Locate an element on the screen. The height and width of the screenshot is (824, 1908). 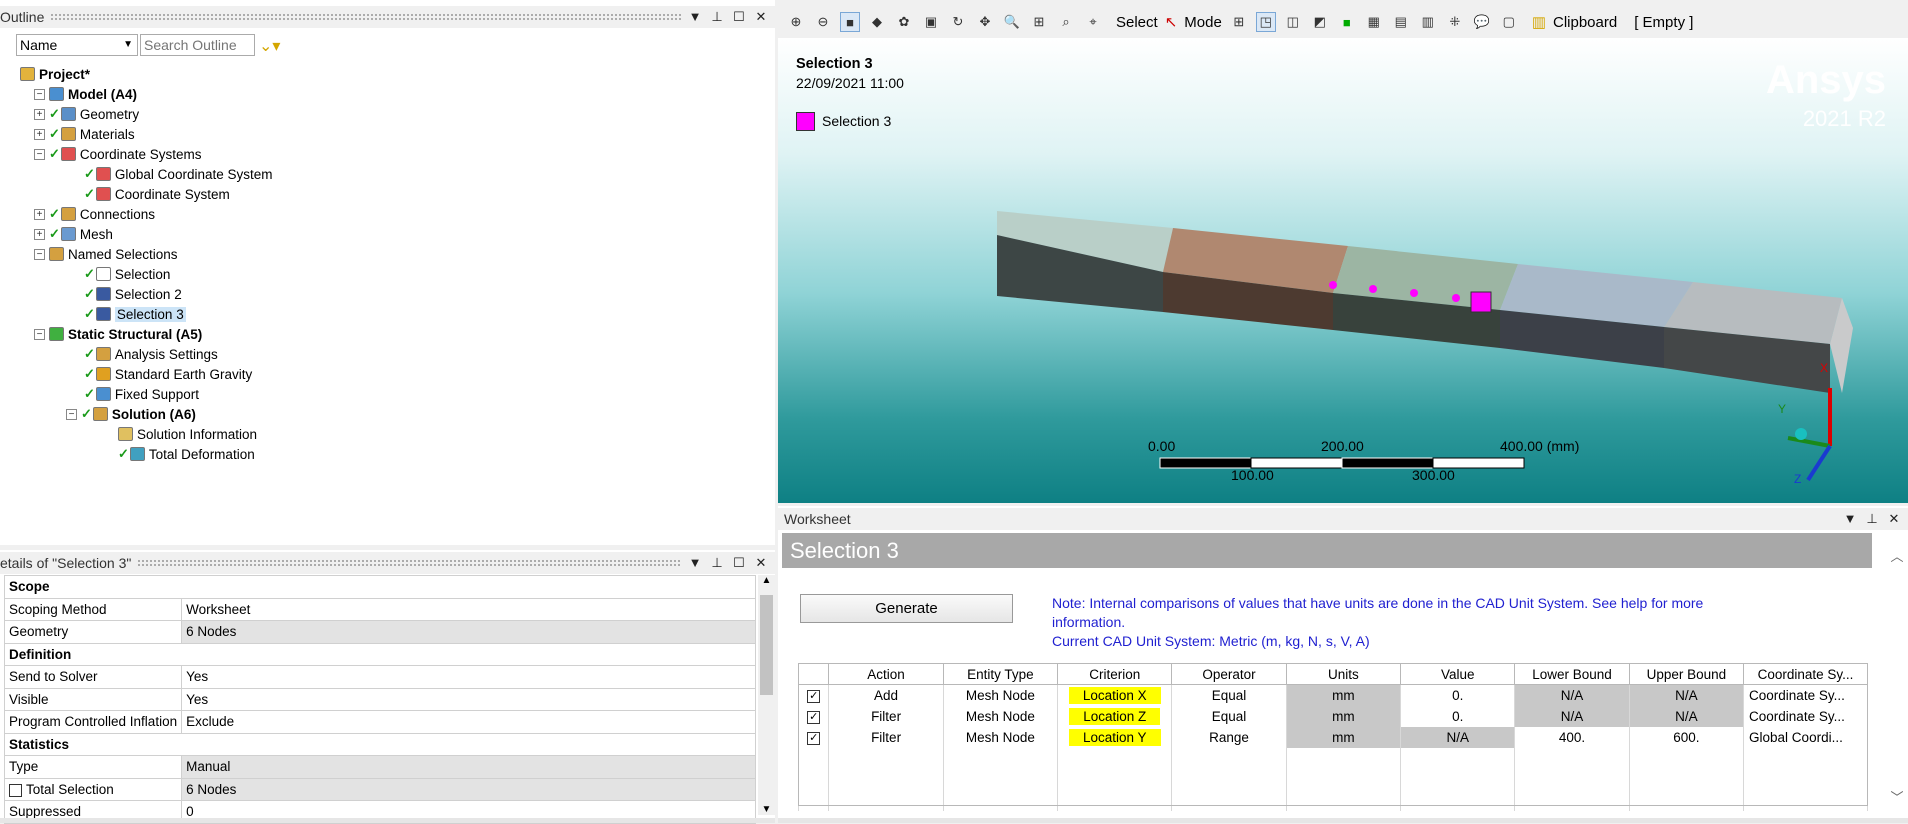
property-value: Worksheet is located at coordinates (468, 609).